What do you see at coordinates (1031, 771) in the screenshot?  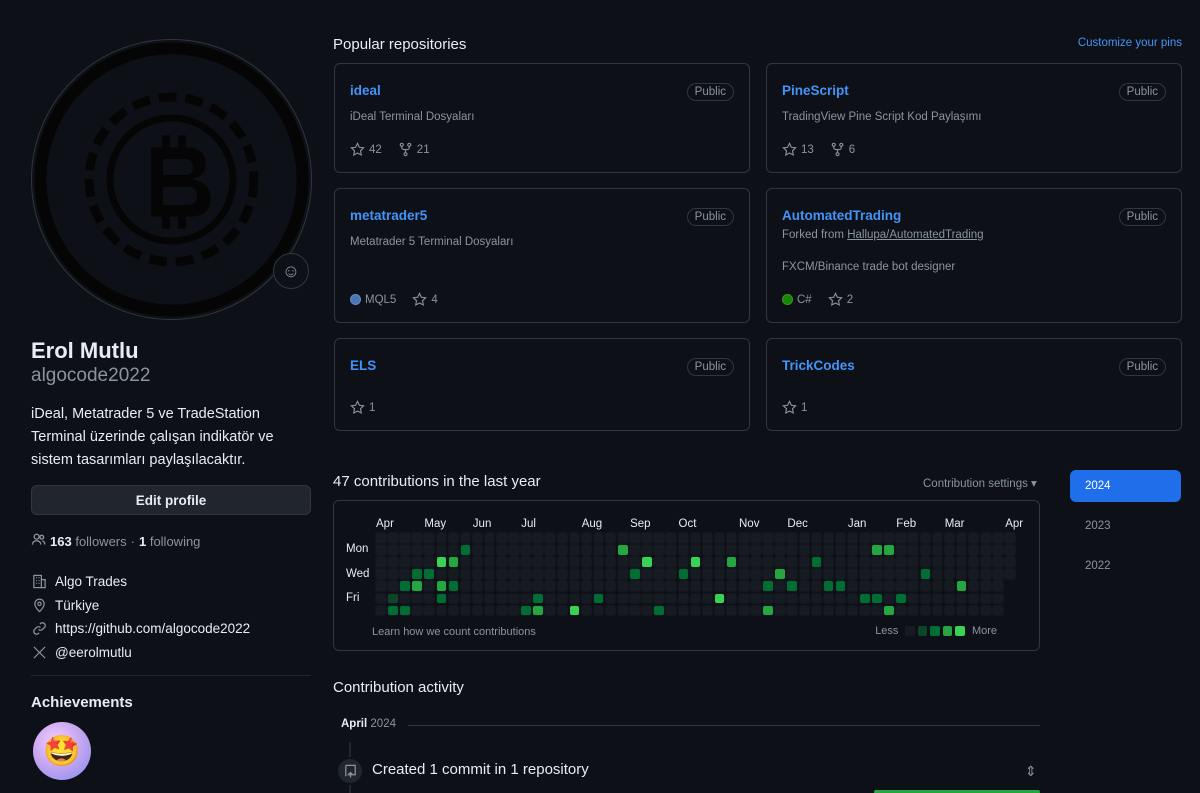 I see `fold-icon: ⇕` at bounding box center [1031, 771].